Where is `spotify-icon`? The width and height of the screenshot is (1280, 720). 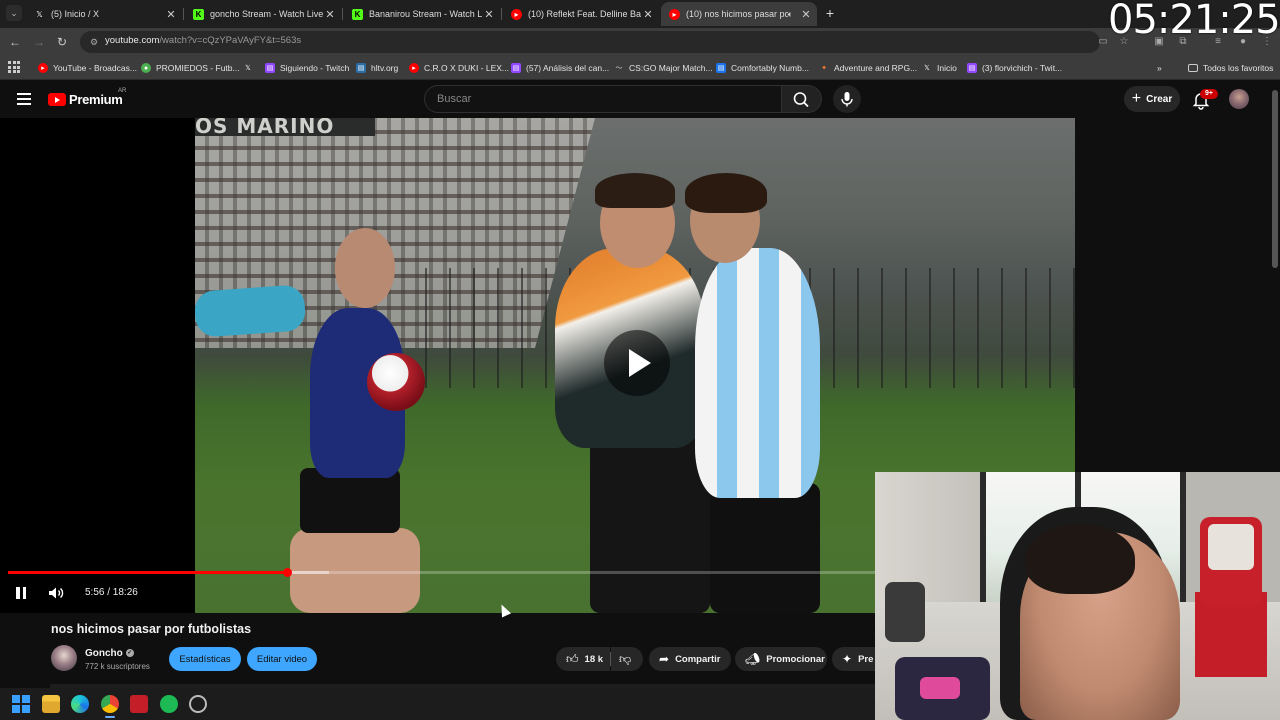
spotify-icon is located at coordinates (169, 704).